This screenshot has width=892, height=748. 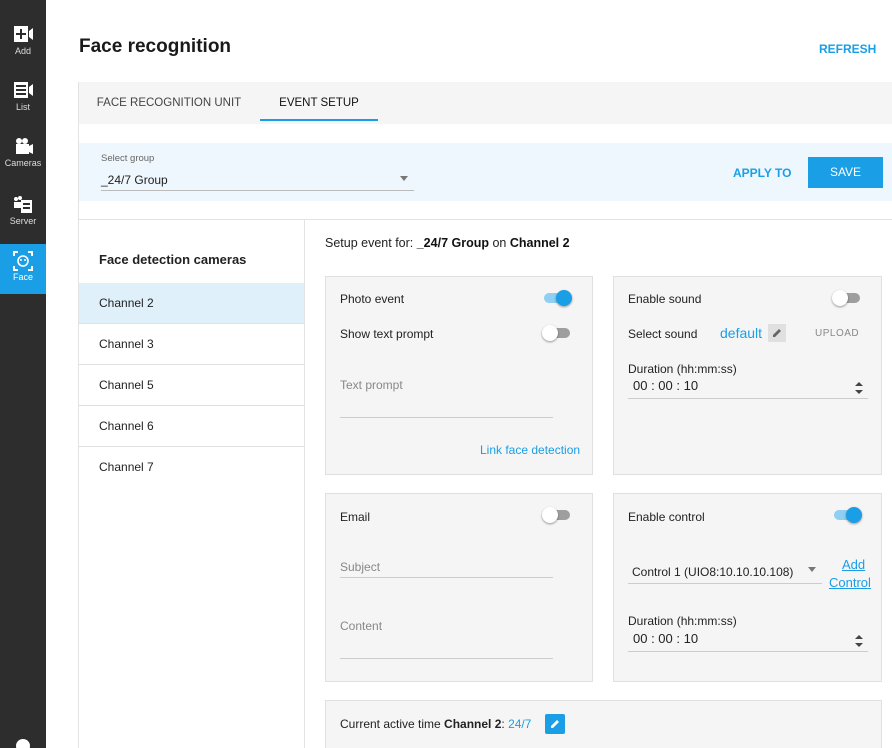 What do you see at coordinates (748, 398) in the screenshot?
I see `sound-duration-underline` at bounding box center [748, 398].